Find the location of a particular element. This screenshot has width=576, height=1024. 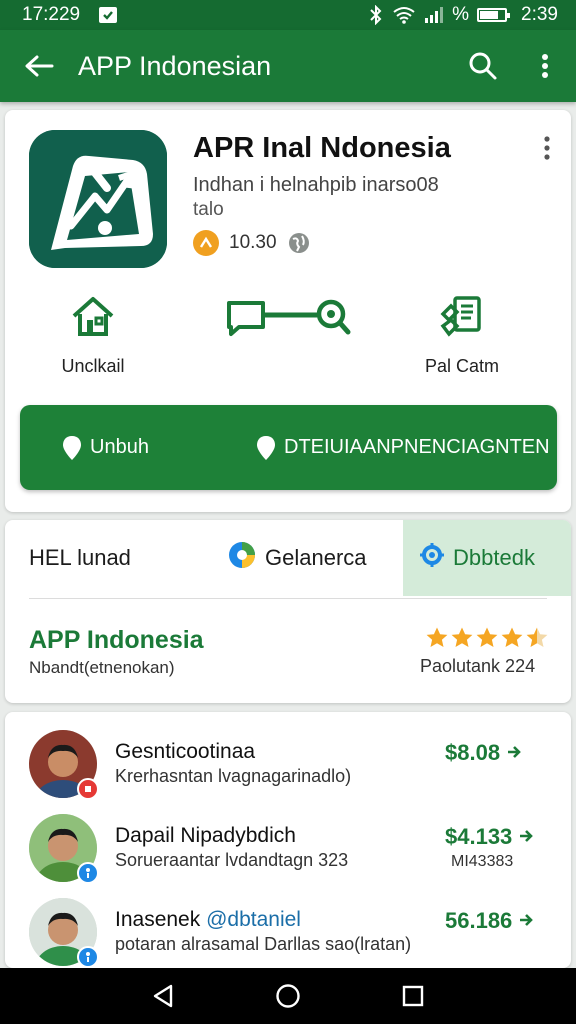

tab-hel-lunad: HEL lunad is located at coordinates (80, 558).